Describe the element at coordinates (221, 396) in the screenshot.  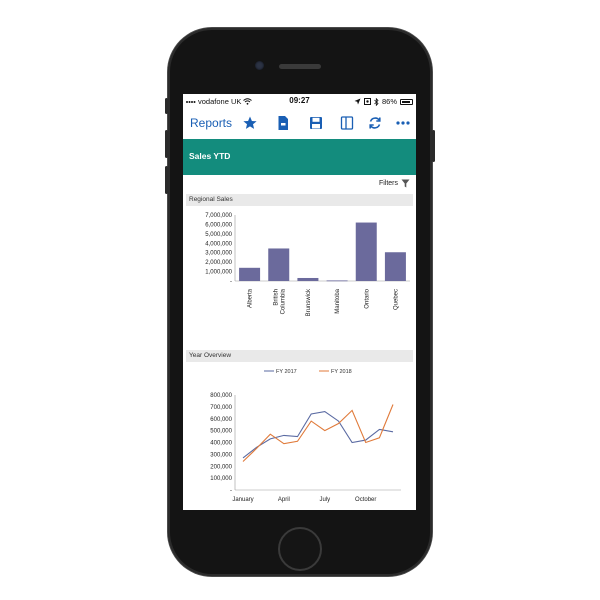
I see `y-tick-label: 800,000` at that location.